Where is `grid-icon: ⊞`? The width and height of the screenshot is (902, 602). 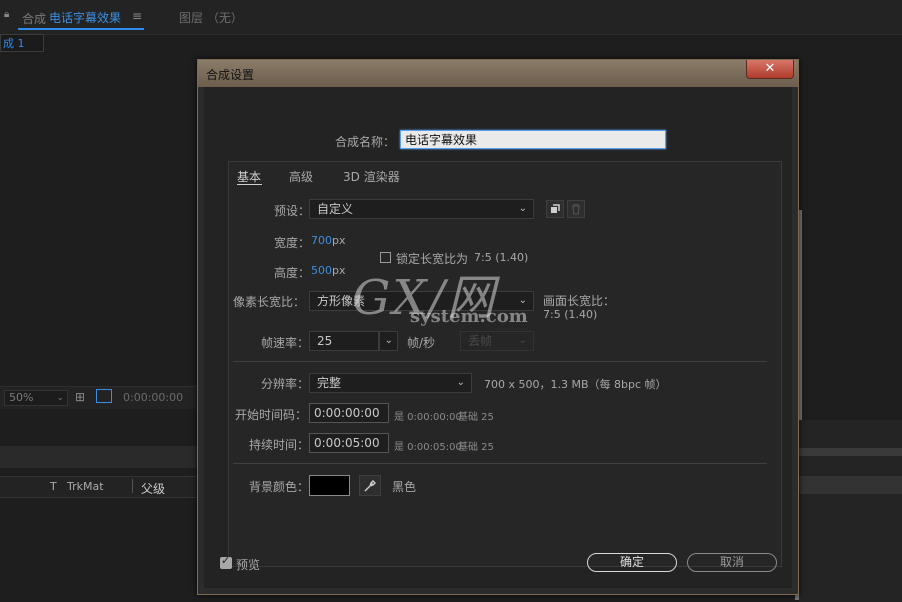 grid-icon: ⊞ is located at coordinates (80, 397).